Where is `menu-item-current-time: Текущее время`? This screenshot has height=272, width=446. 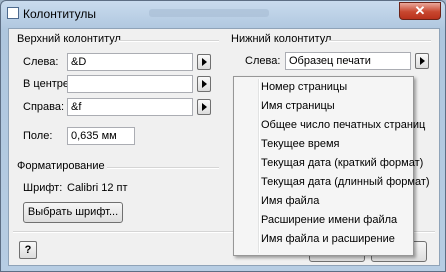 menu-item-current-time: Текущее время is located at coordinates (323, 144).